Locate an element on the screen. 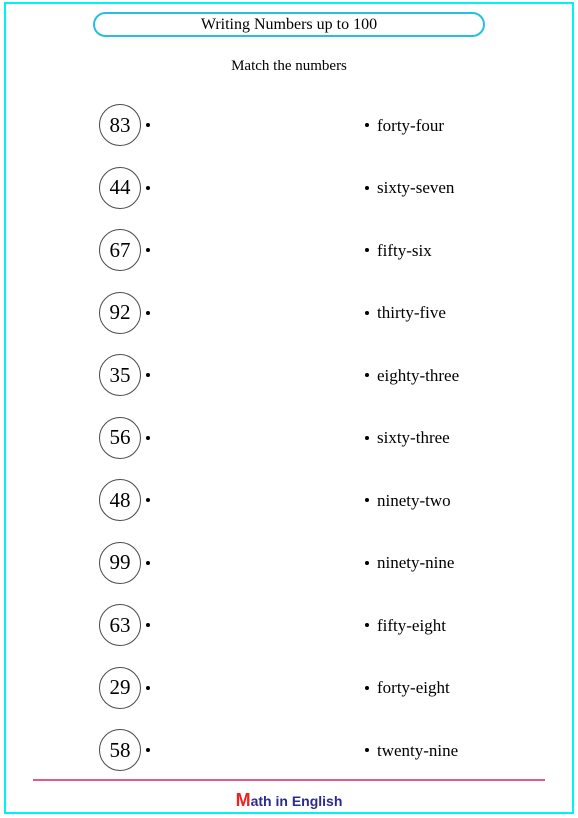  number-circle: 83 is located at coordinates (120, 125).